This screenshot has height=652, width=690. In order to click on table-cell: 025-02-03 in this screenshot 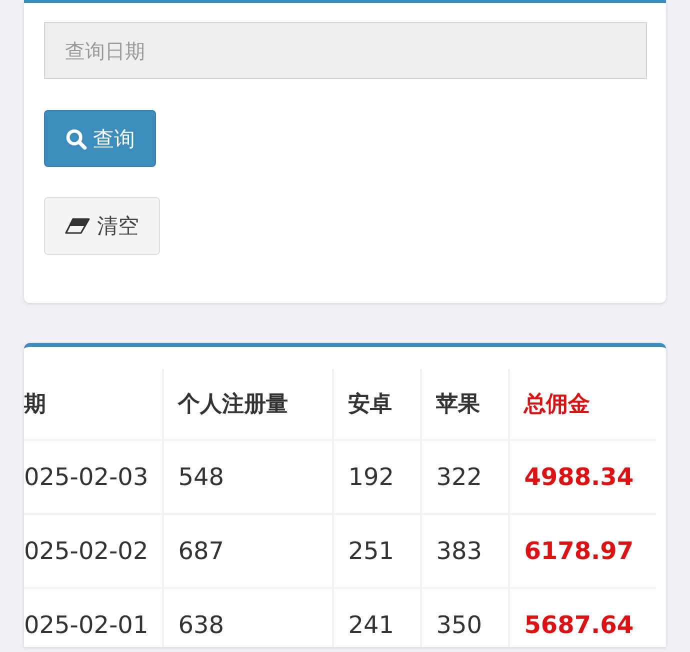, I will do `click(94, 477)`.